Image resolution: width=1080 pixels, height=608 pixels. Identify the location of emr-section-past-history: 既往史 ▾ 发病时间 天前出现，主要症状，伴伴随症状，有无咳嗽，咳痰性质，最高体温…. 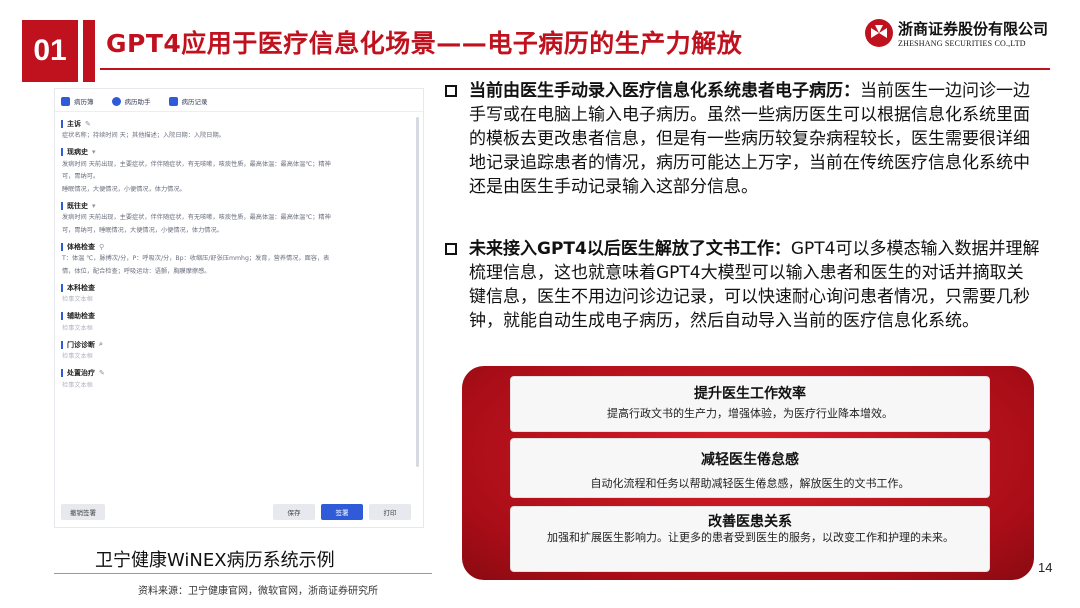
(235, 218).